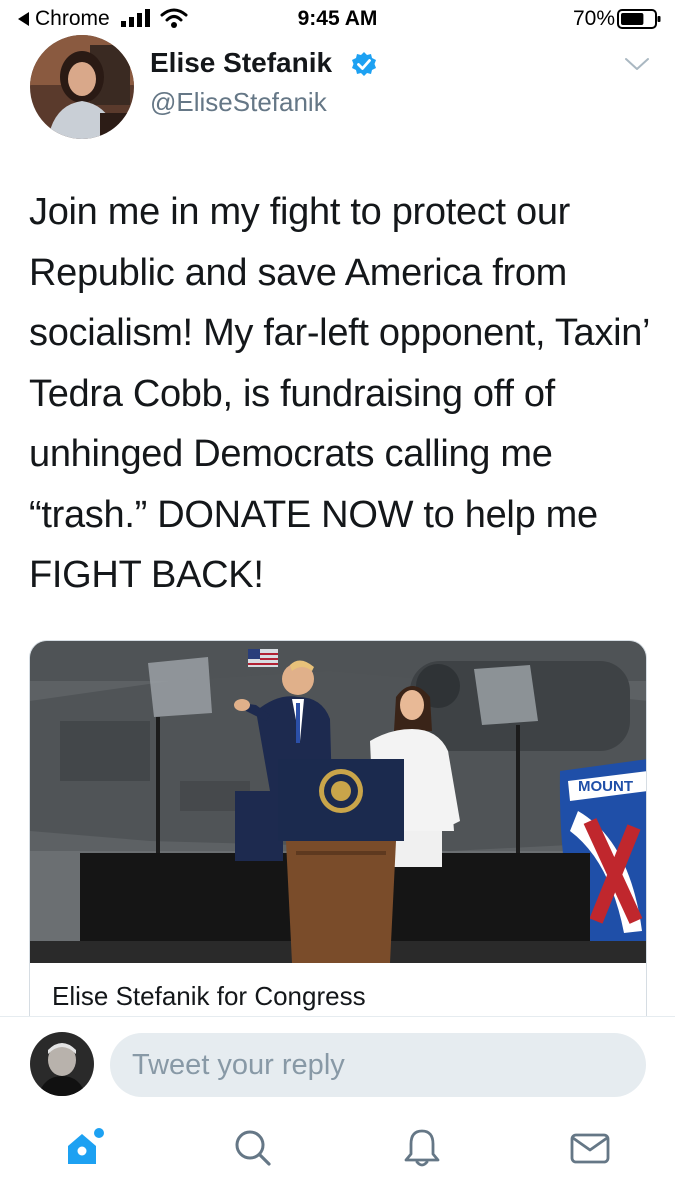 Image resolution: width=675 pixels, height=1200 pixels. What do you see at coordinates (241, 63) in the screenshot?
I see `author-name: Elise Stefanik` at bounding box center [241, 63].